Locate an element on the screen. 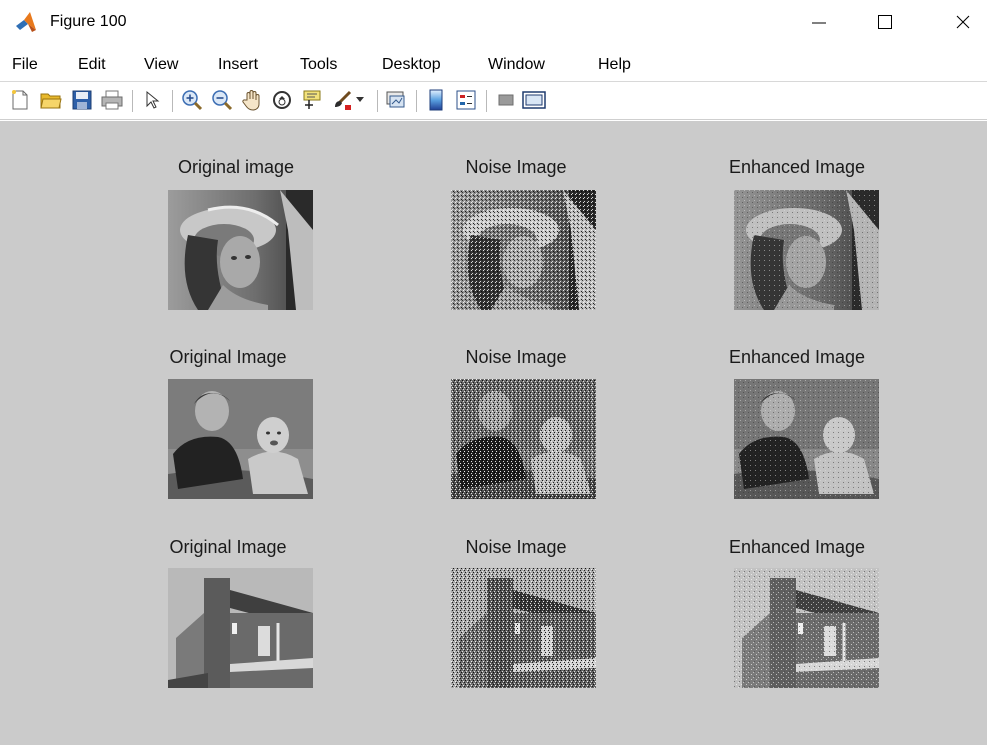  open-file-icon is located at coordinates (51, 100).